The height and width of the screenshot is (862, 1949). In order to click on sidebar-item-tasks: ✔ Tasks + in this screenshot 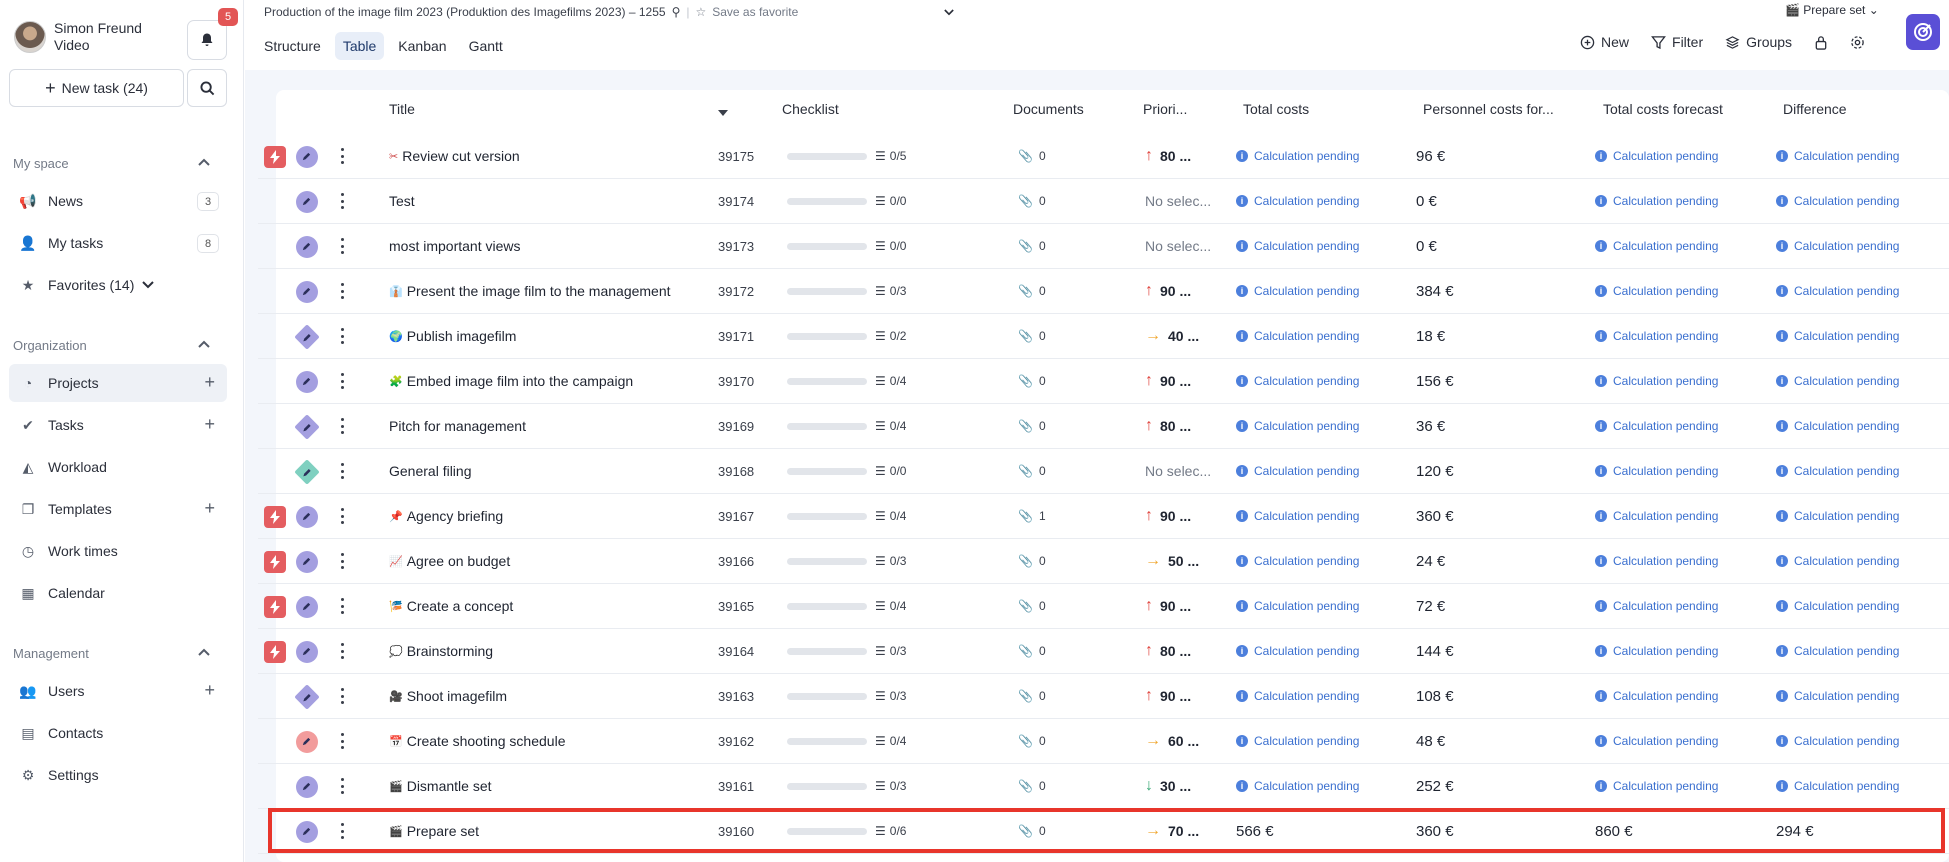, I will do `click(118, 425)`.